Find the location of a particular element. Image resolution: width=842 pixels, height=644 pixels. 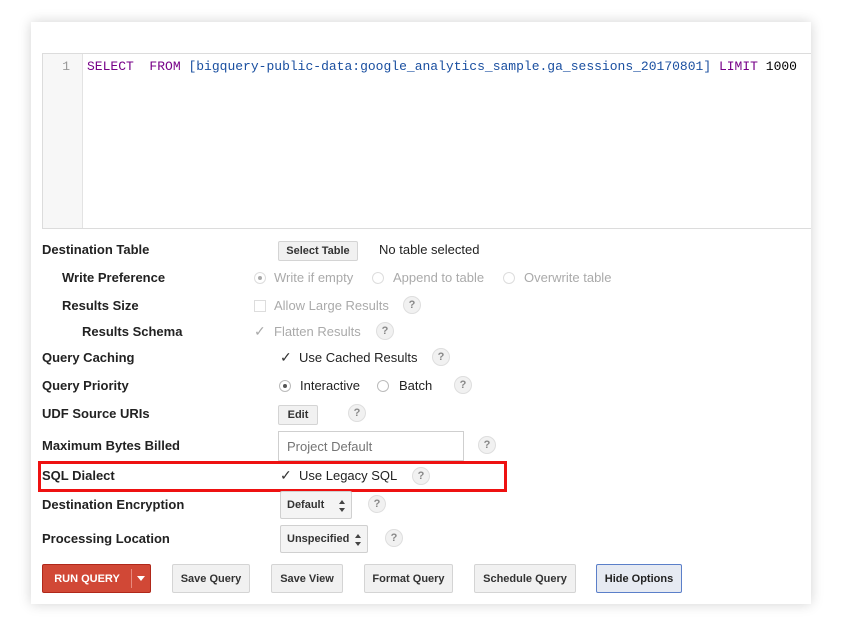

overwrite-table-label: Overwrite table is located at coordinates (568, 277).